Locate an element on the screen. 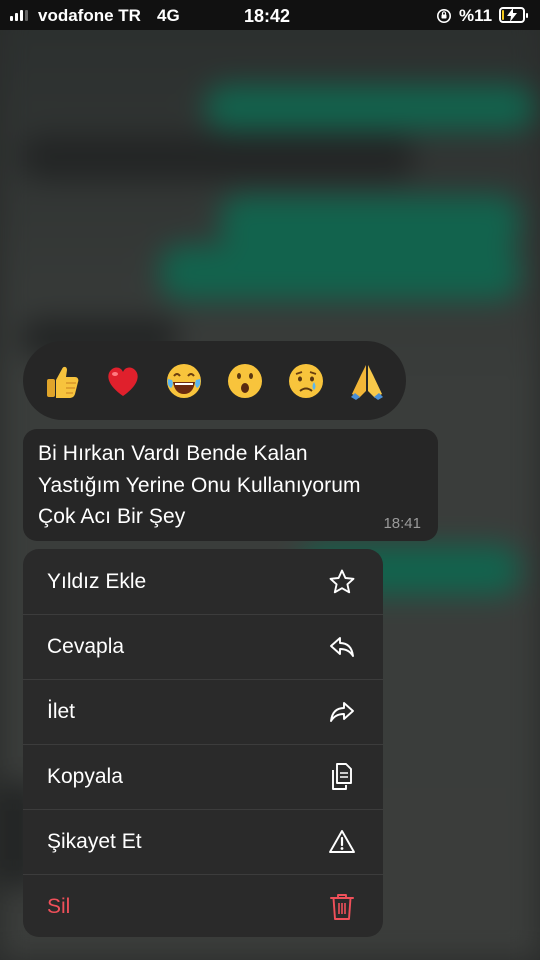  status-time: 18:42 is located at coordinates (267, 16).